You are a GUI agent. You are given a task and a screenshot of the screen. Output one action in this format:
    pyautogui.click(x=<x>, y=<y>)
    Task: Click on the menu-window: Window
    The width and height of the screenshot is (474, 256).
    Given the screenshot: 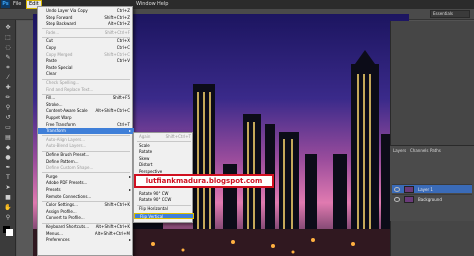 What is the action you would take?
    pyautogui.click(x=146, y=4)
    